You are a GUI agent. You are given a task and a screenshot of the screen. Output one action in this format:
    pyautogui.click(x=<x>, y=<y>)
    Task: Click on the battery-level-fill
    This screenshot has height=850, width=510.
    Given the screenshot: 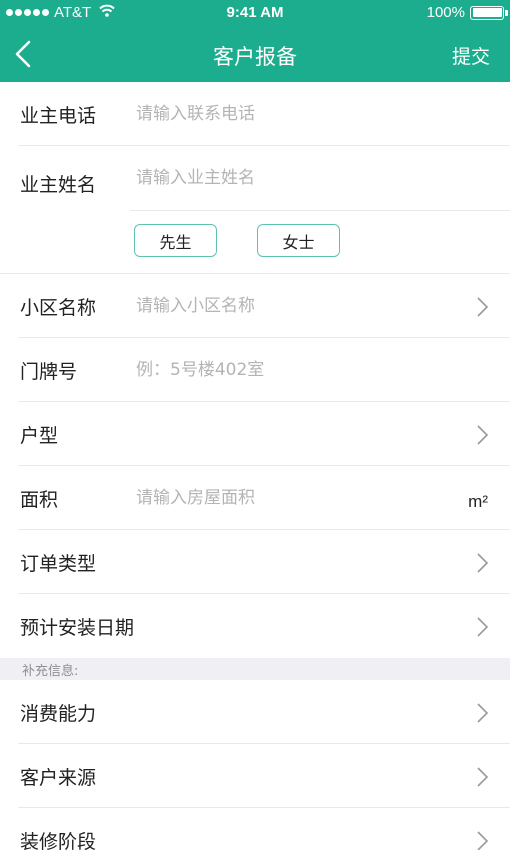 What is the action you would take?
    pyautogui.click(x=487, y=12)
    